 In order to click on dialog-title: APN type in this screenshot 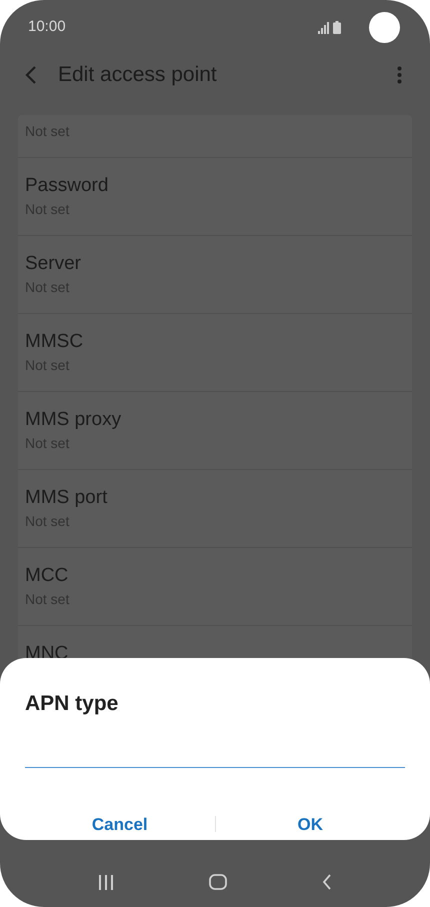, I will do `click(72, 704)`.